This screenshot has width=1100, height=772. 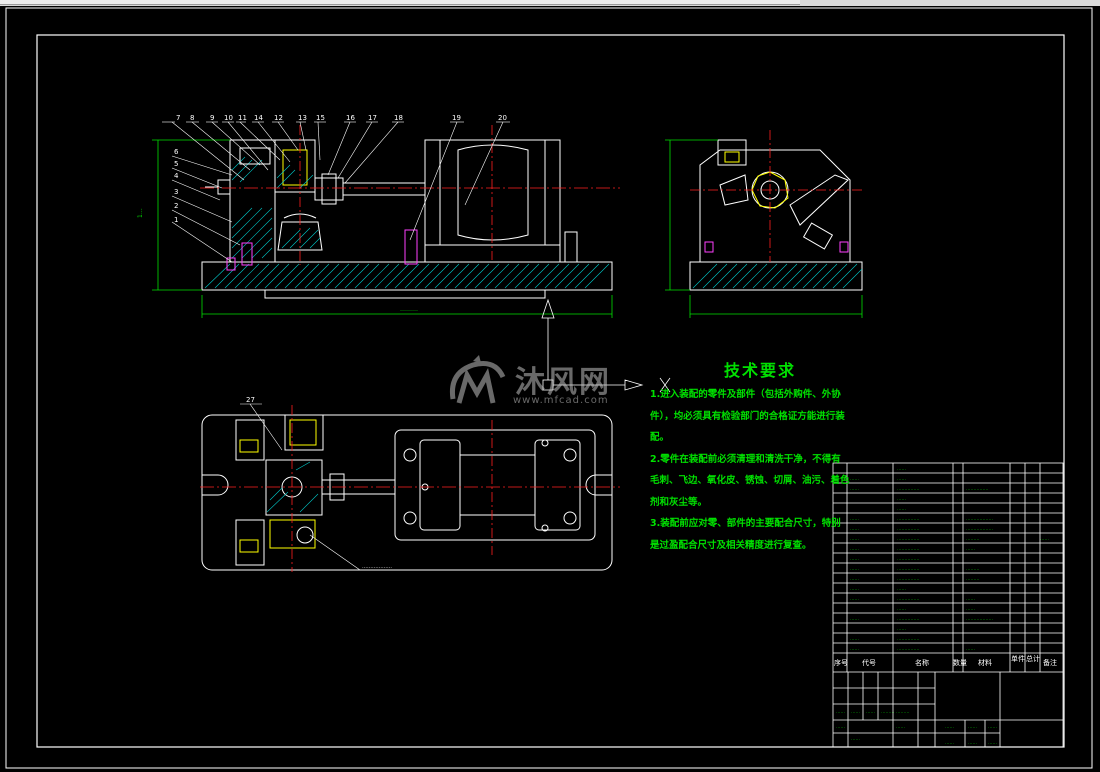 I want to click on balloon: 3, so click(x=176, y=192).